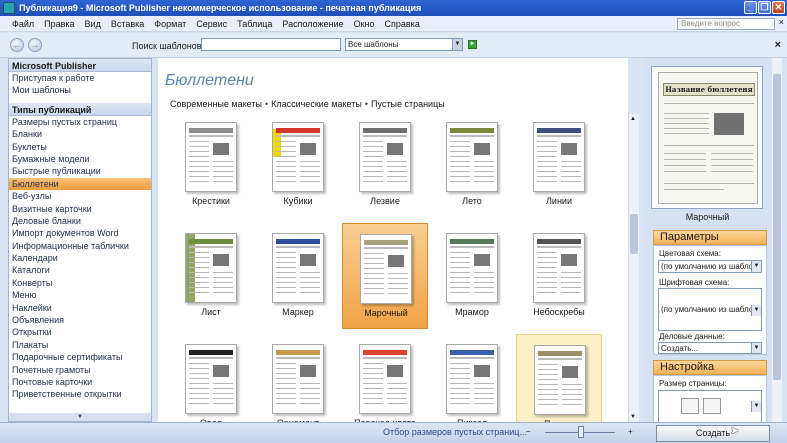 This screenshot has width=787, height=443. Describe the element at coordinates (211, 276) in the screenshot. I see `template-tile: Лист` at that location.